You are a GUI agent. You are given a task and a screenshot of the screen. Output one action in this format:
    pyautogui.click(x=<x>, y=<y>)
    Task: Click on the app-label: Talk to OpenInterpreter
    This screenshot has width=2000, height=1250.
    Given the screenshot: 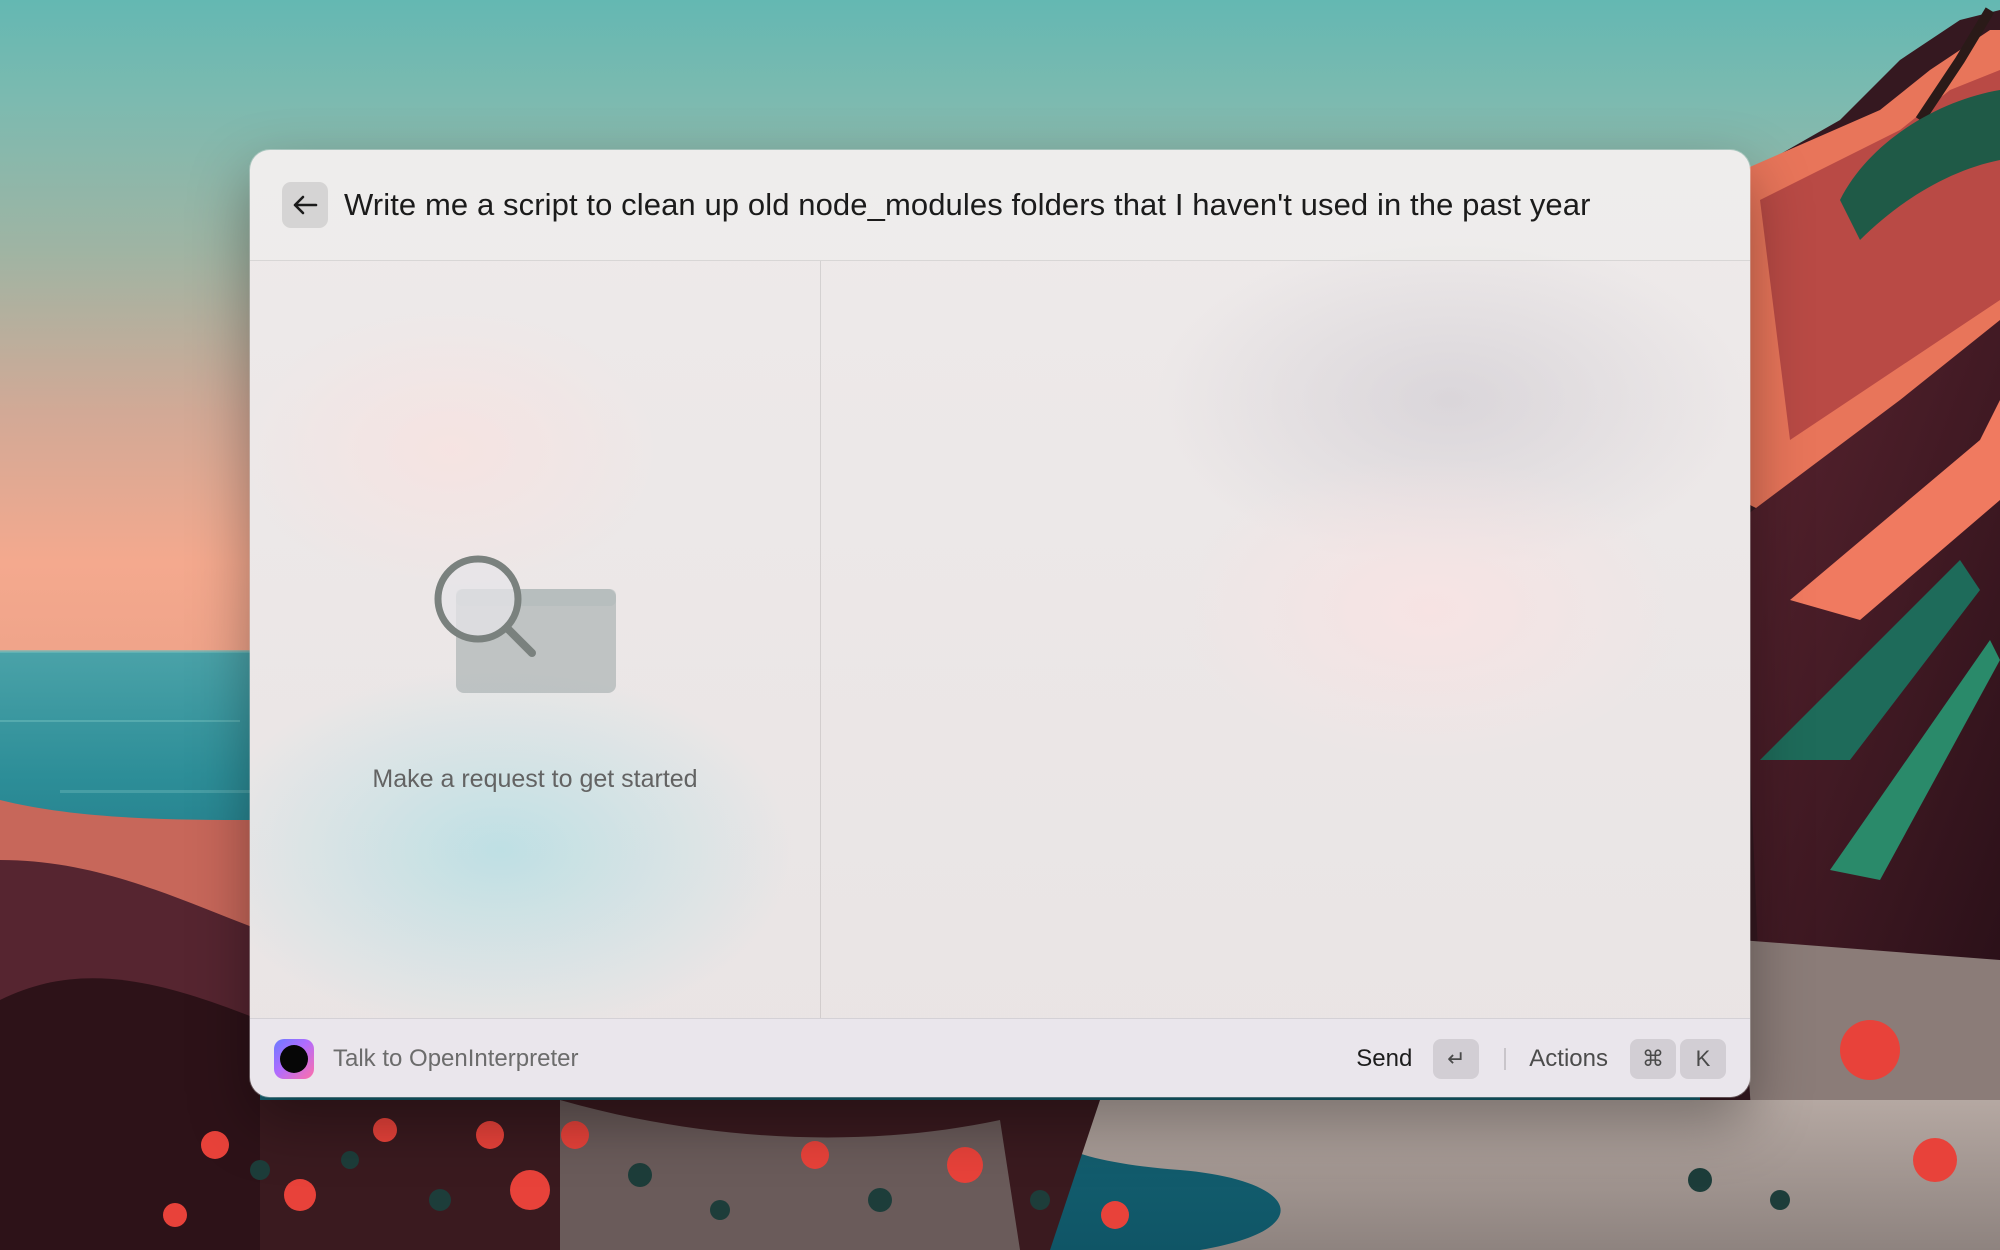 What is the action you would take?
    pyautogui.click(x=456, y=1058)
    